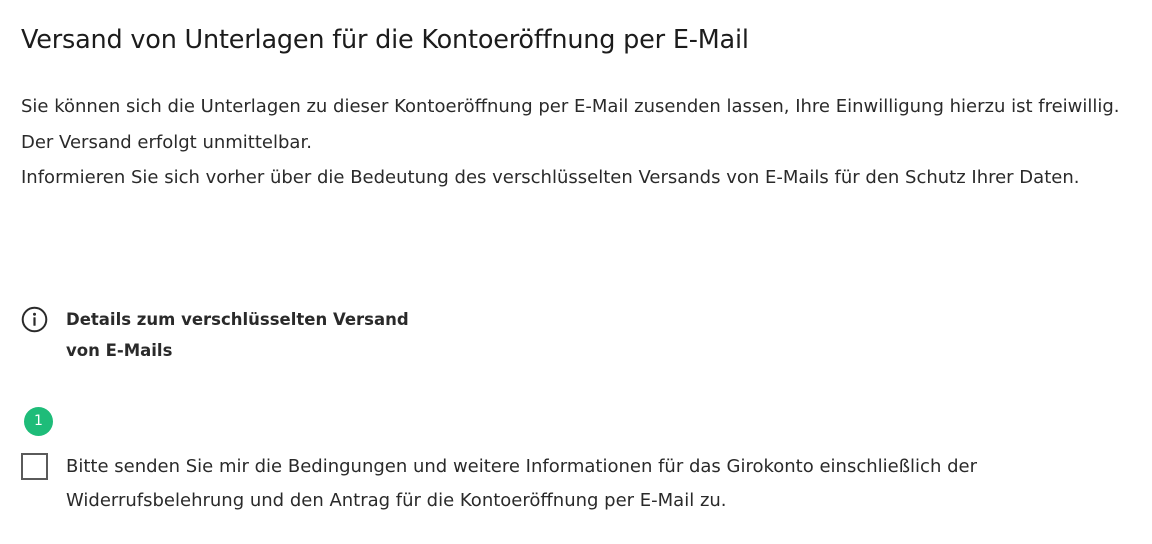 This screenshot has width=1152, height=544. I want to click on step-number-badge: 1, so click(38, 421).